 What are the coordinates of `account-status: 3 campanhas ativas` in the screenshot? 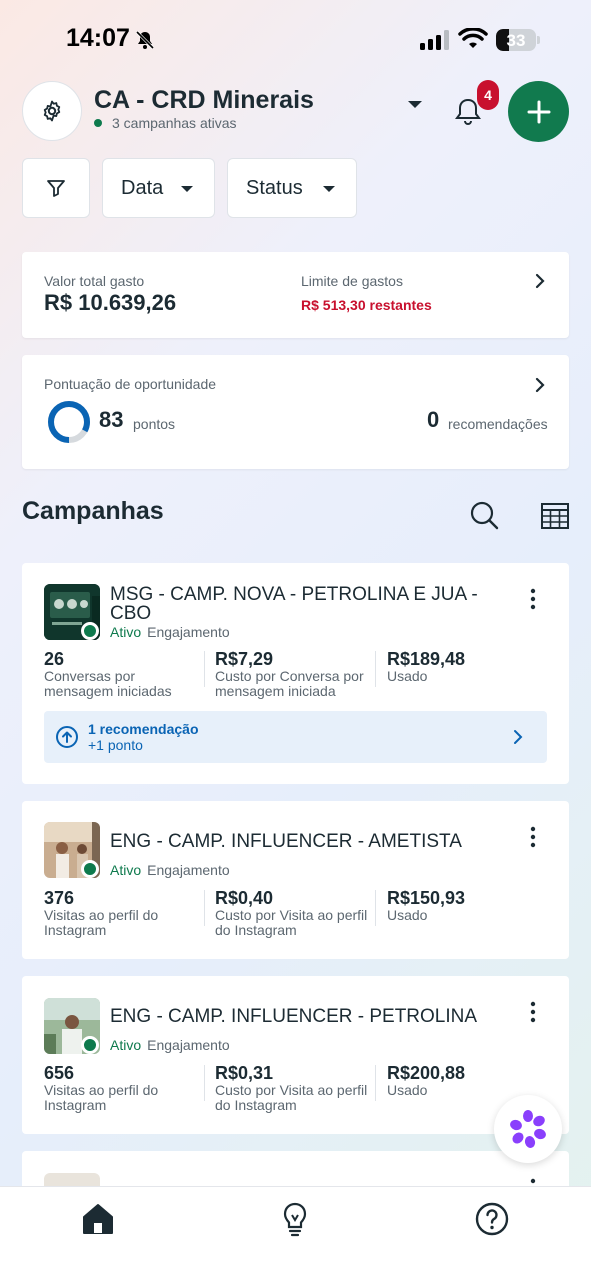 It's located at (165, 123).